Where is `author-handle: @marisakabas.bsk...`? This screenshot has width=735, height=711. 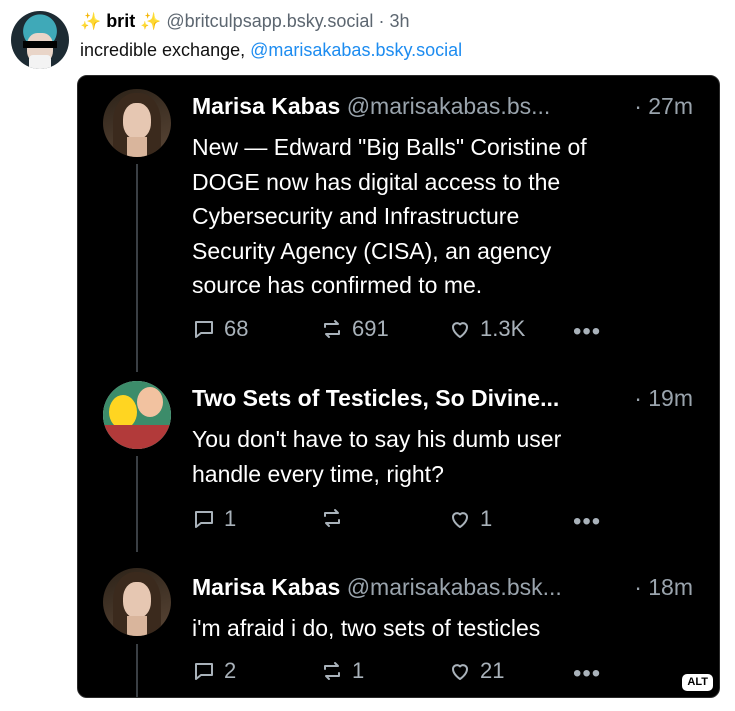 author-handle: @marisakabas.bsk... is located at coordinates (454, 587).